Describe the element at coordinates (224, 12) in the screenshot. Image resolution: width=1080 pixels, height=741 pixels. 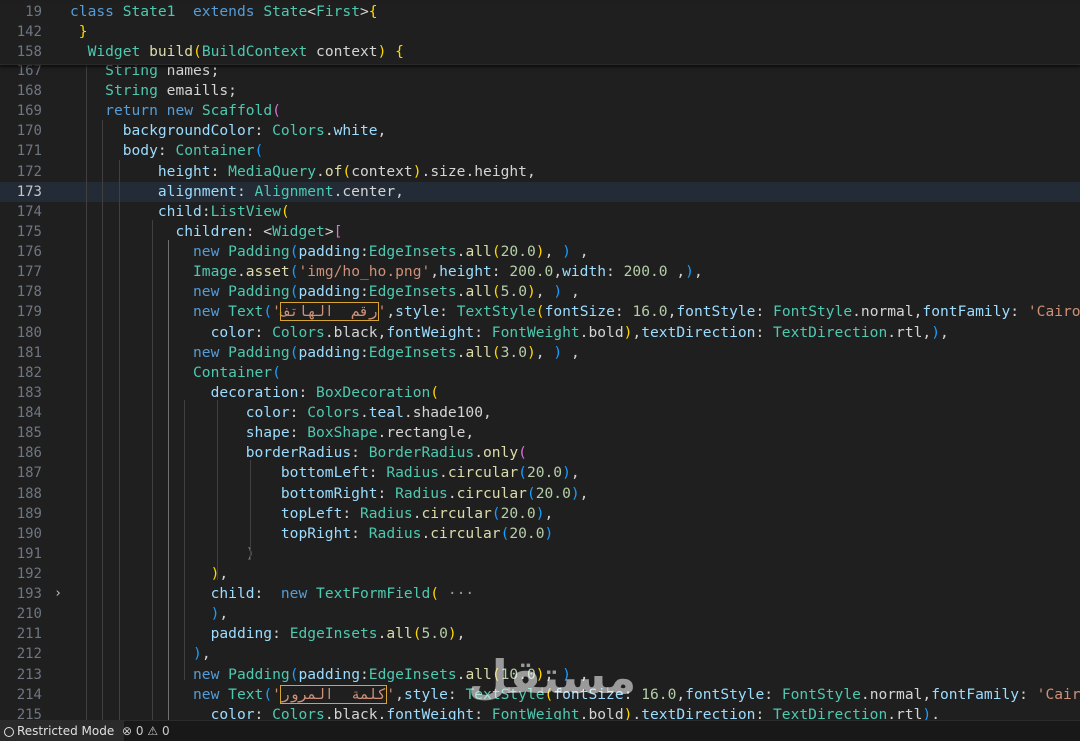
I see `code-text: class State1 extends State<First>{` at that location.